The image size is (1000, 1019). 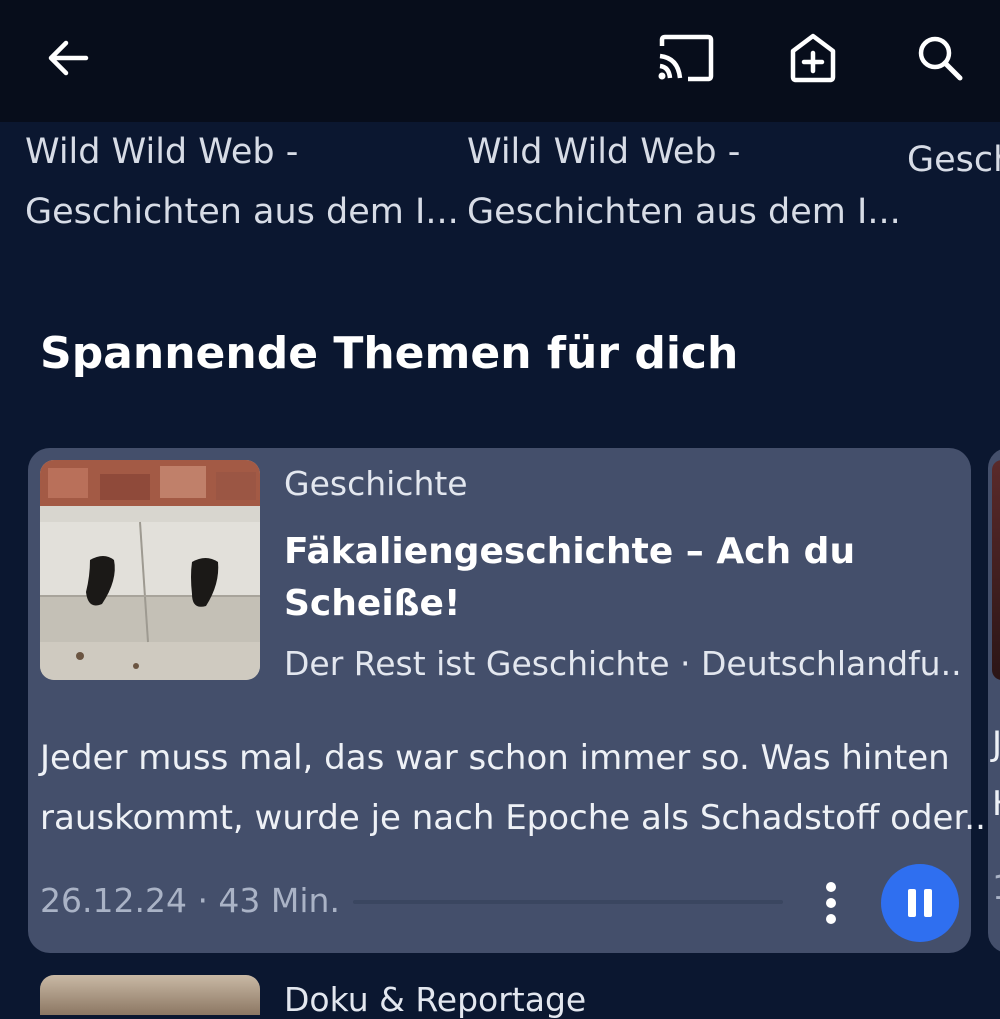 I want to click on prev-item-title-line1: Gesch, so click(x=953, y=160).